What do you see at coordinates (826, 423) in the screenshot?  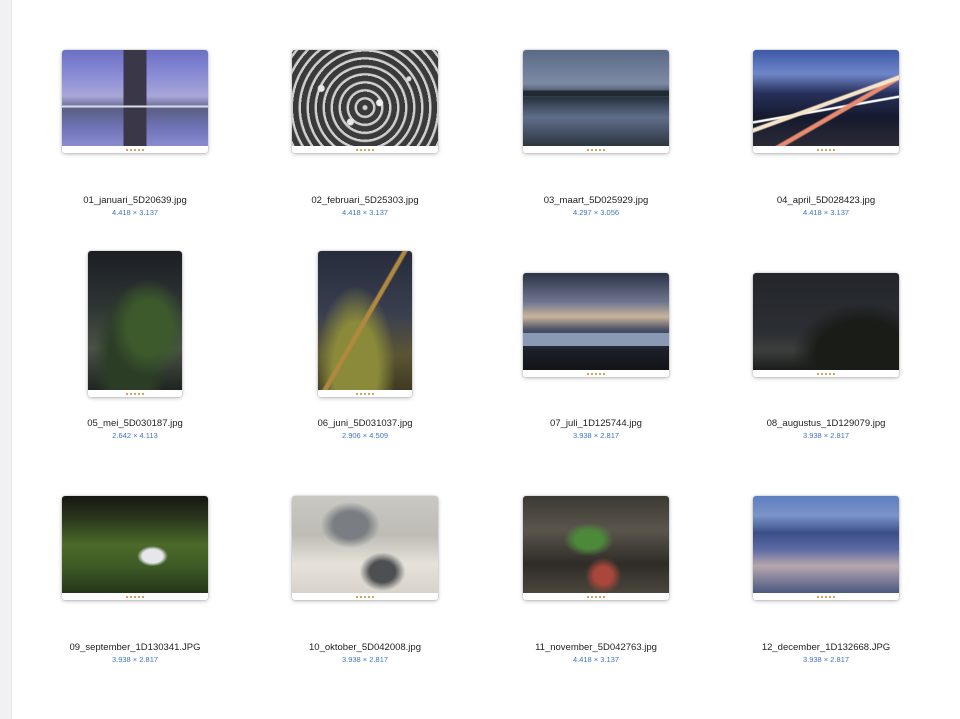 I see `photo-filename: 08_augustus_1D129079.jpg` at bounding box center [826, 423].